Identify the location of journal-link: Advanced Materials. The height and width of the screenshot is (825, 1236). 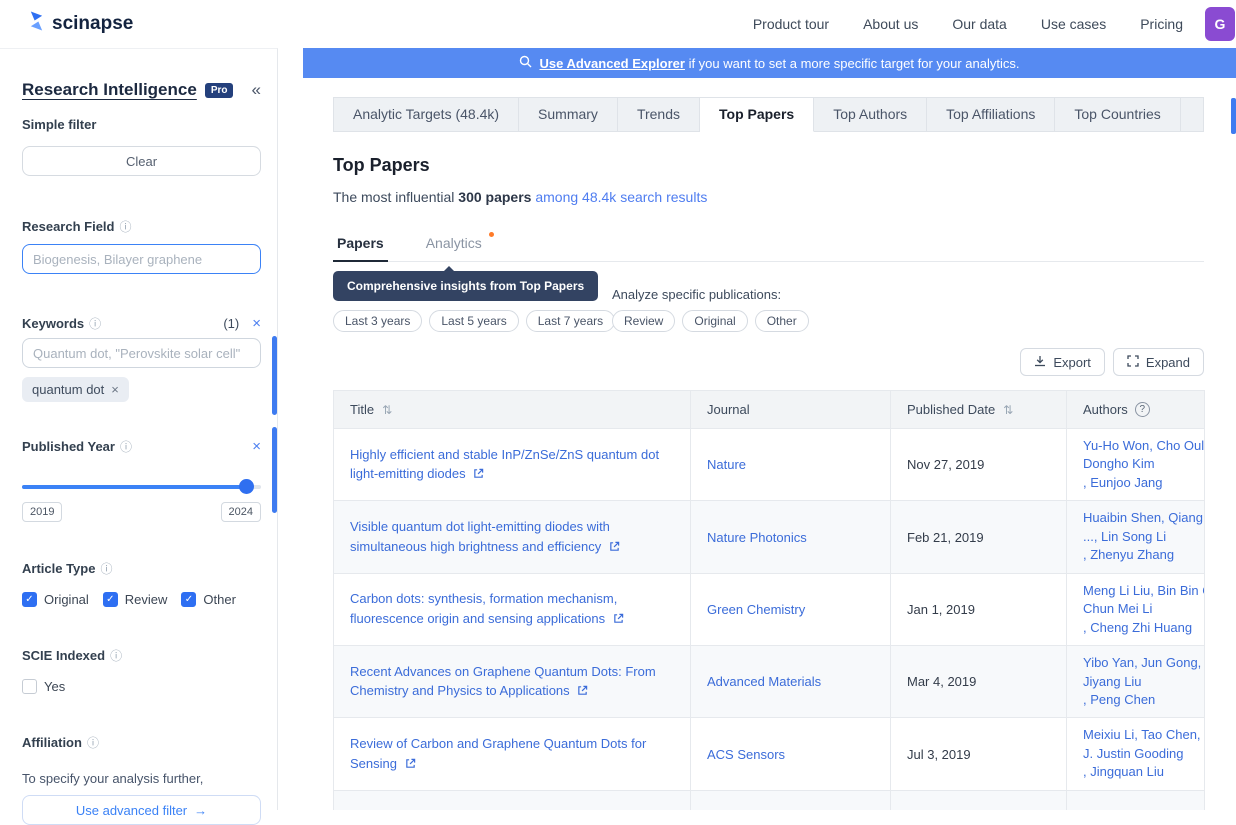
(764, 681).